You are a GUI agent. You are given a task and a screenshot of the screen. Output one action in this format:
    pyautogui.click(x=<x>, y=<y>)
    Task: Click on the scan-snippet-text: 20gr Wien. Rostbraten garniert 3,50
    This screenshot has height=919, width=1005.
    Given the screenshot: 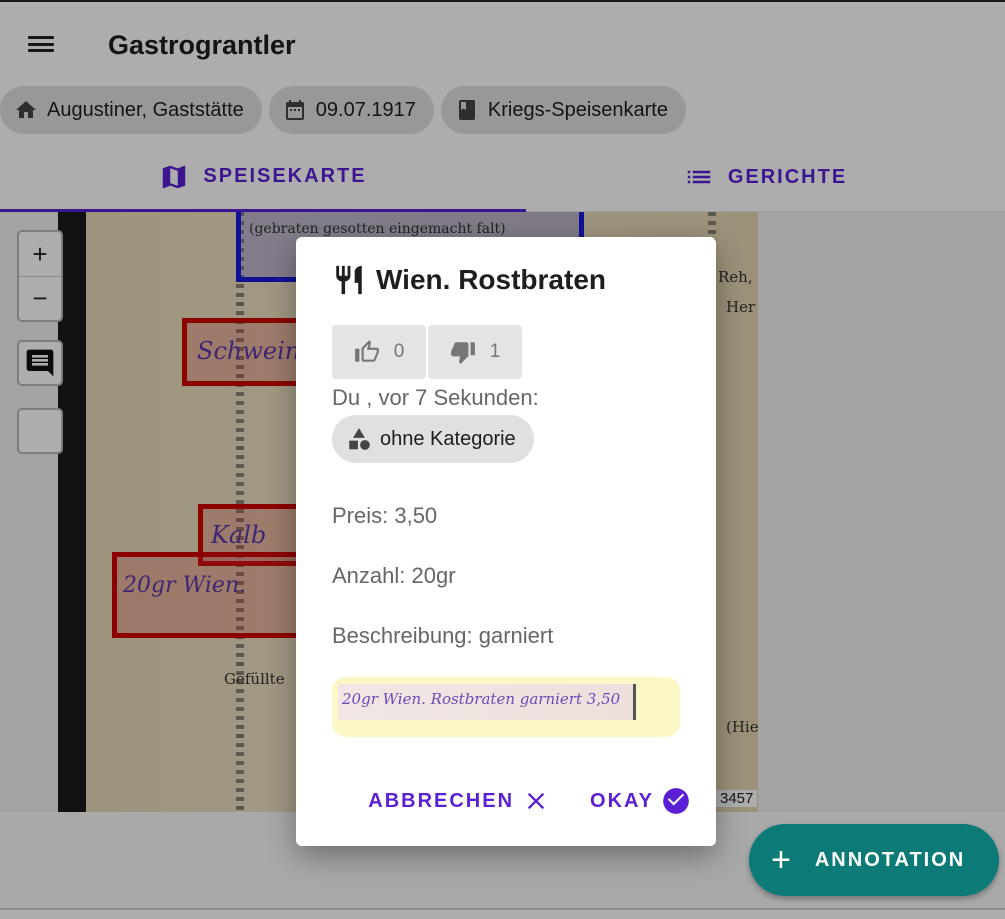 What is the action you would take?
    pyautogui.click(x=481, y=699)
    